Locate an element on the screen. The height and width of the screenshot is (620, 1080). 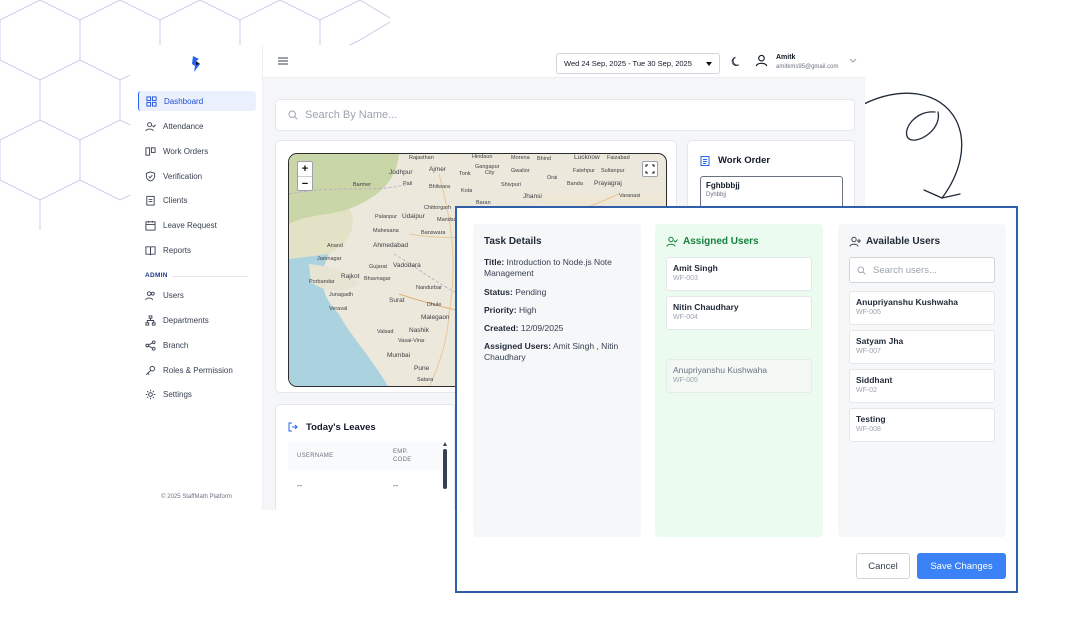
clipboard-icon is located at coordinates (150, 200).